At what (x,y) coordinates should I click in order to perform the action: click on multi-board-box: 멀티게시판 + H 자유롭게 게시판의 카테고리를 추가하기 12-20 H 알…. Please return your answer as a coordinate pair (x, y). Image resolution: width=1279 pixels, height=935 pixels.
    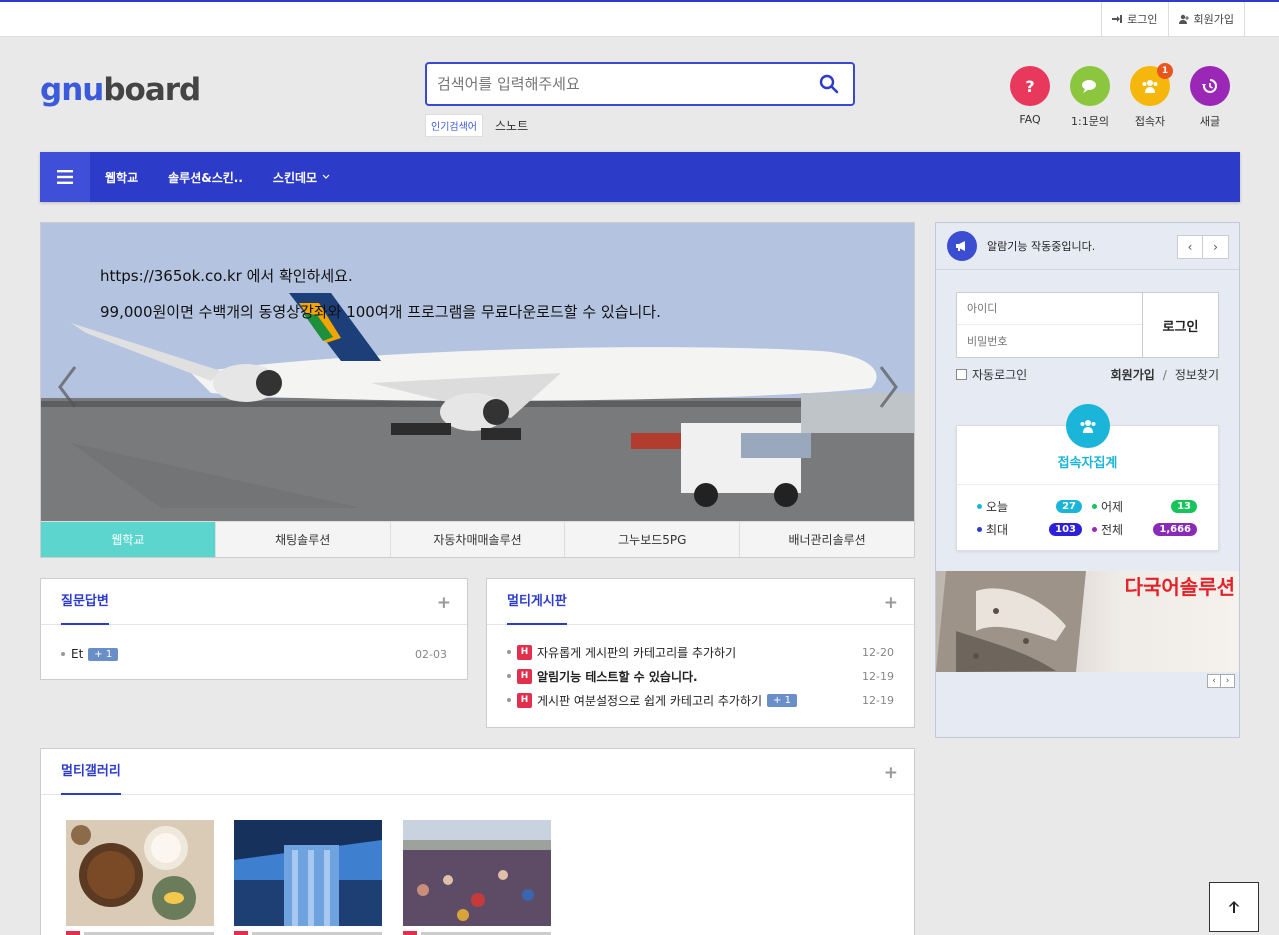
    Looking at the image, I should click on (700, 653).